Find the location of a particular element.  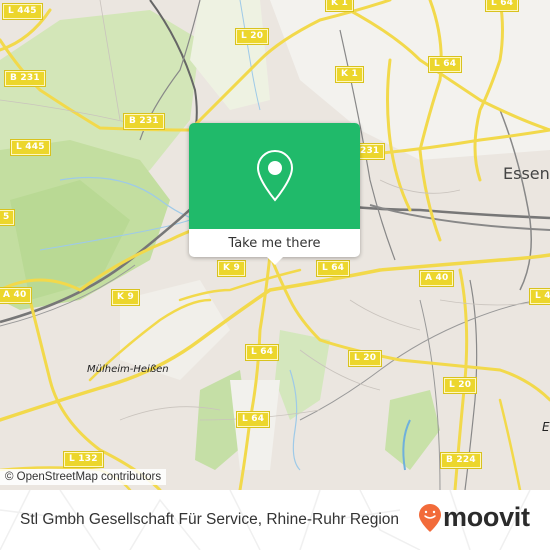

place-label-city-edge: E is located at coordinates (546, 427).